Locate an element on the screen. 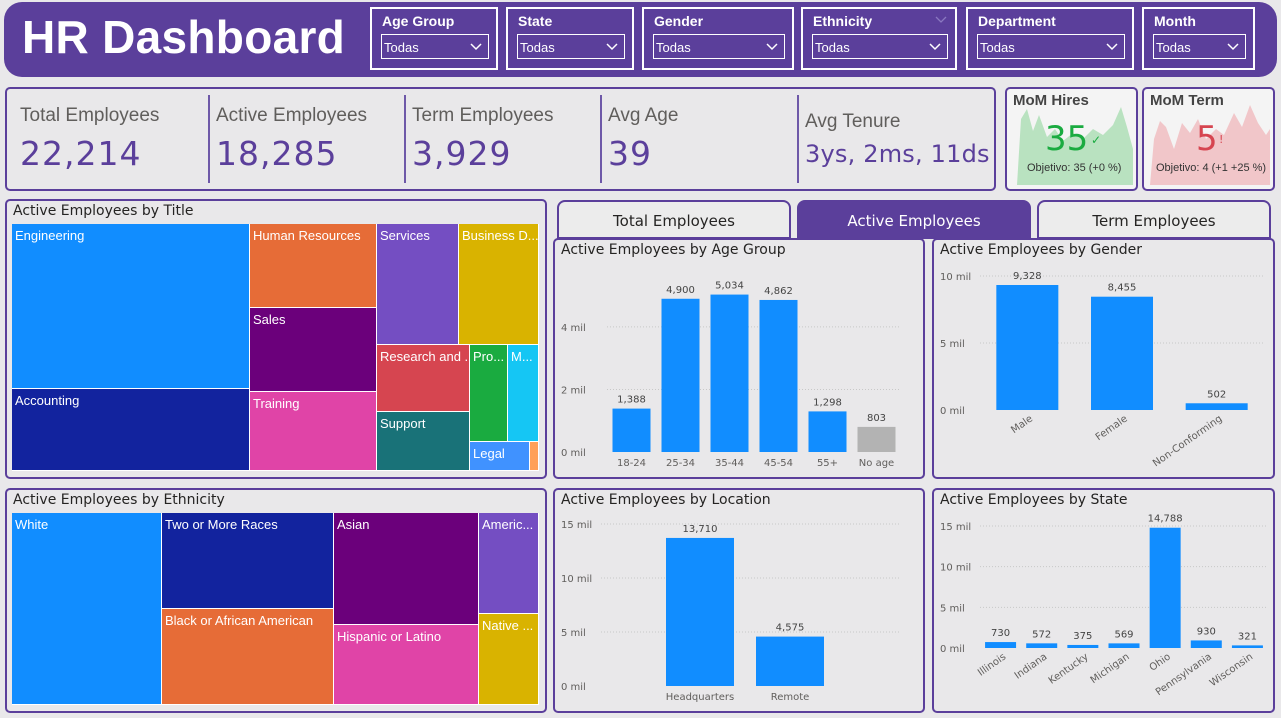 The image size is (1281, 718). data-label: 1,388 is located at coordinates (631, 400).